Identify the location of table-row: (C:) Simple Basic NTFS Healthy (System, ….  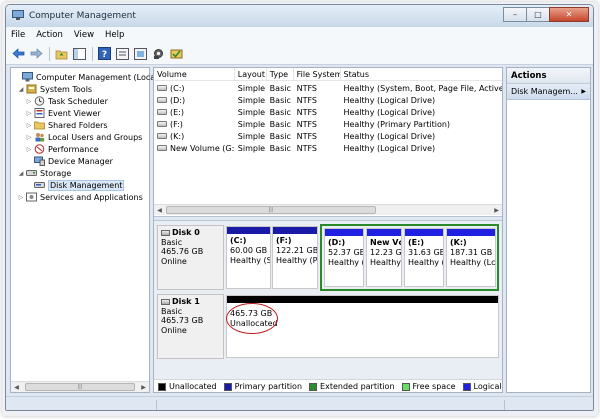
(328, 88).